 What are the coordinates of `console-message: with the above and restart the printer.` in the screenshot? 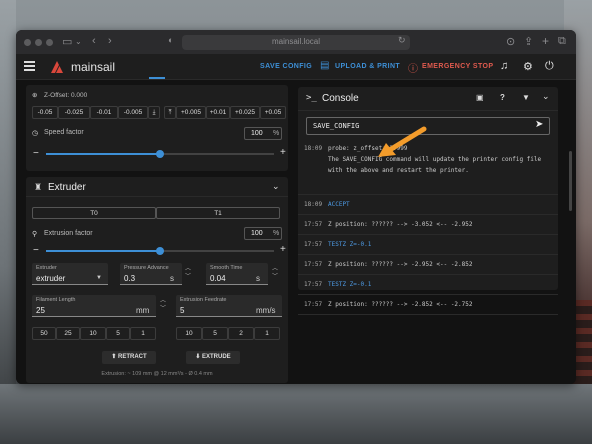 It's located at (398, 170).